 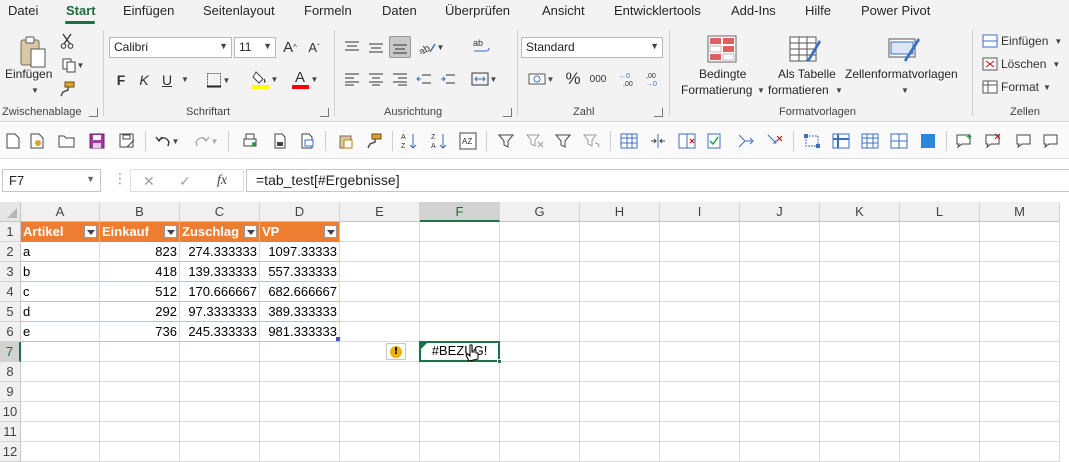 I want to click on select-all-button, so click(x=10, y=212).